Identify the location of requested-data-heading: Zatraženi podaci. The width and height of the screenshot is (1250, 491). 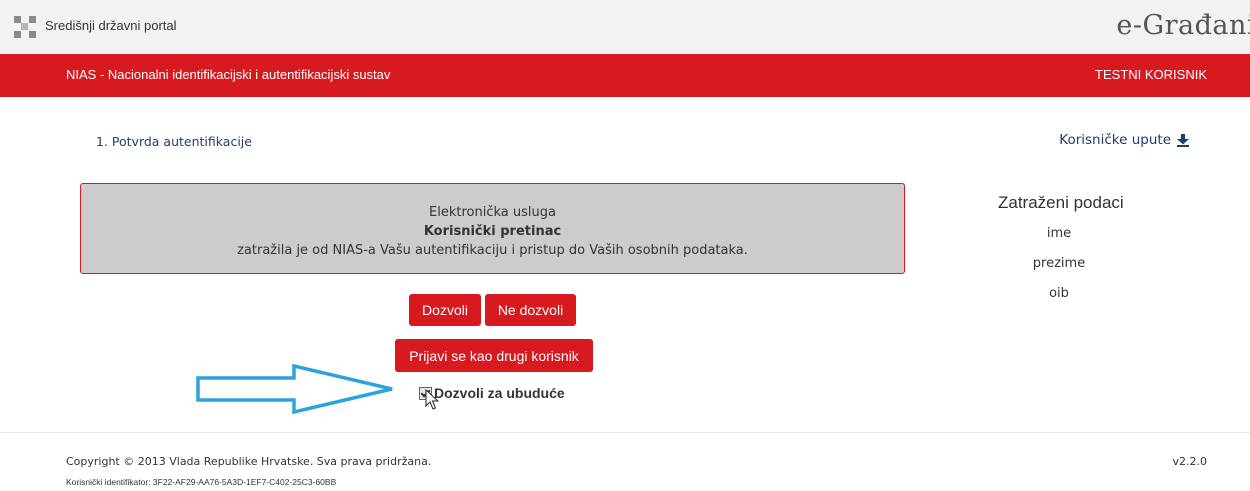
(1061, 202).